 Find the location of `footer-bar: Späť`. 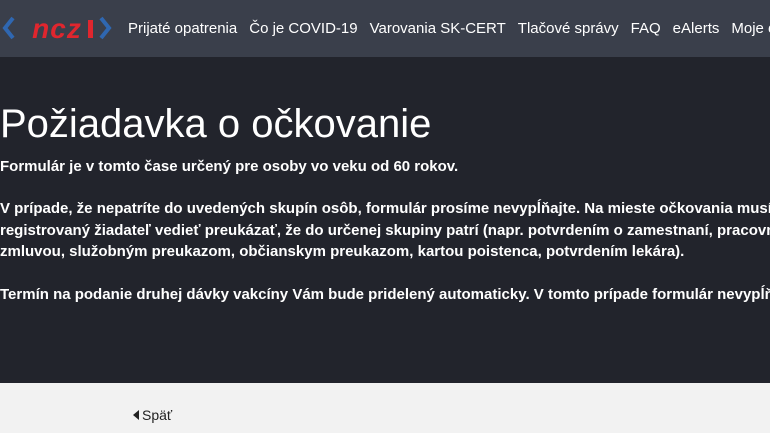

footer-bar: Späť is located at coordinates (385, 408).